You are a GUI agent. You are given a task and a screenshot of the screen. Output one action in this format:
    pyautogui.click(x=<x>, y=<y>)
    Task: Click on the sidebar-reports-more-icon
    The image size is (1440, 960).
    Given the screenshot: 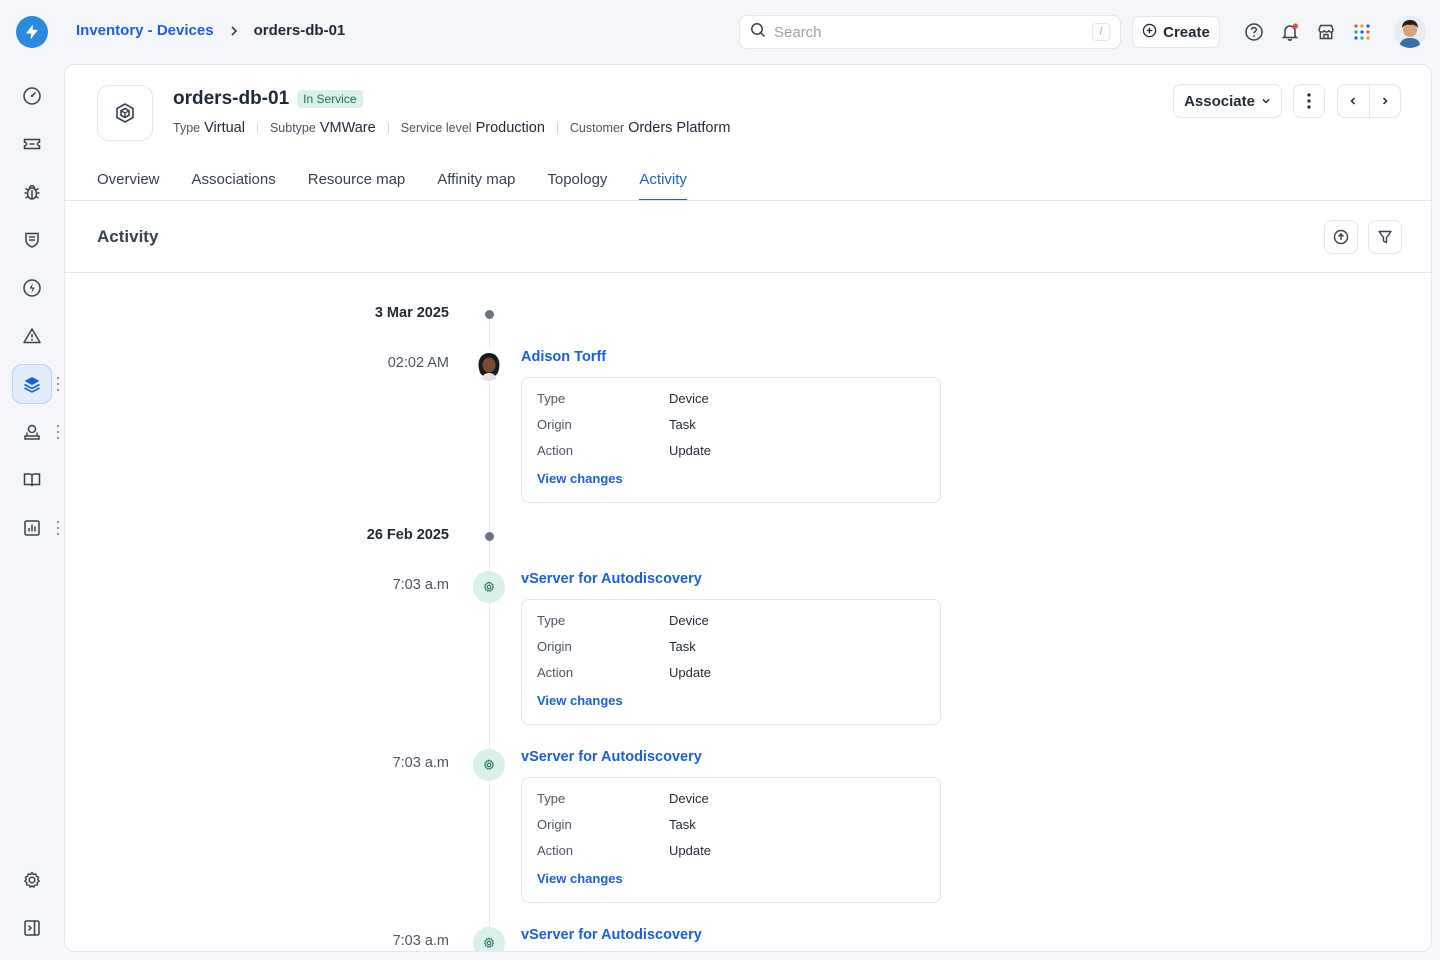 What is the action you would take?
    pyautogui.click(x=58, y=528)
    